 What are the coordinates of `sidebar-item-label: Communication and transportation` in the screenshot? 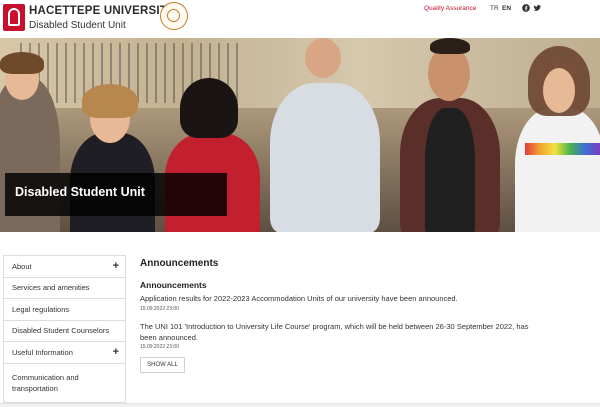 It's located at (45, 382).